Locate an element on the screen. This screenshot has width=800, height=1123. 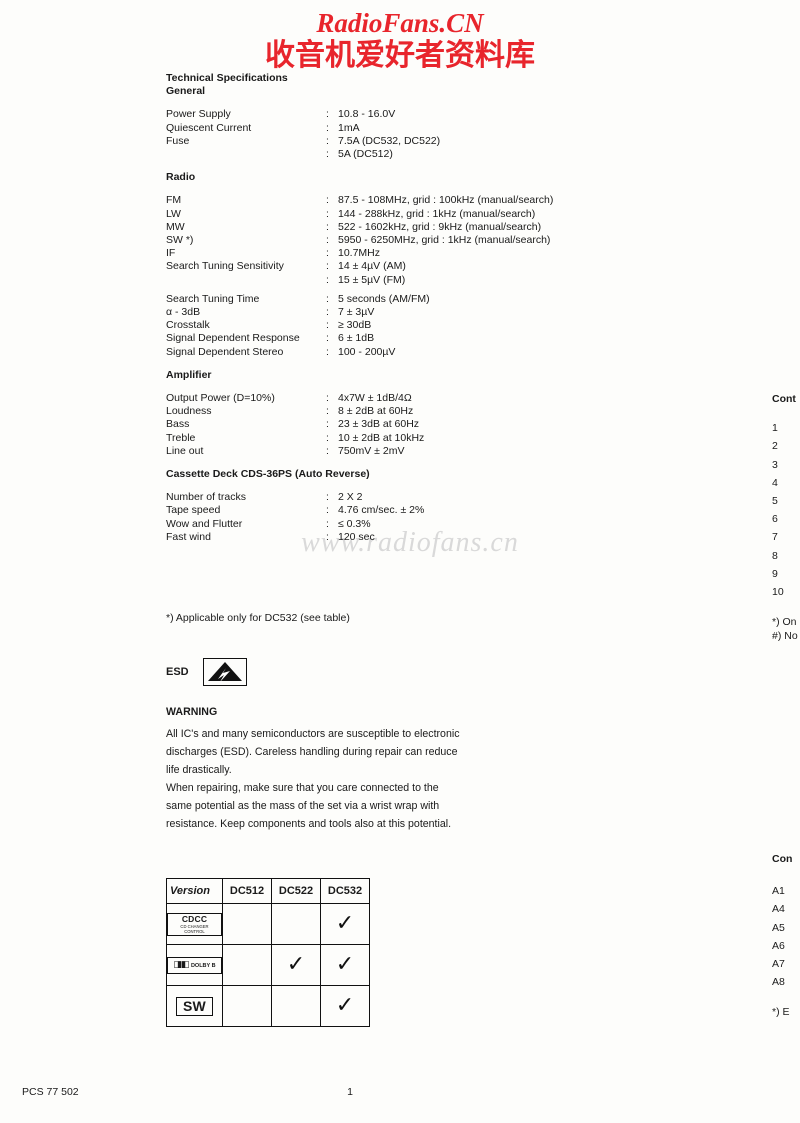
spec-label: Output Power (D=10%) is located at coordinates (220, 398).